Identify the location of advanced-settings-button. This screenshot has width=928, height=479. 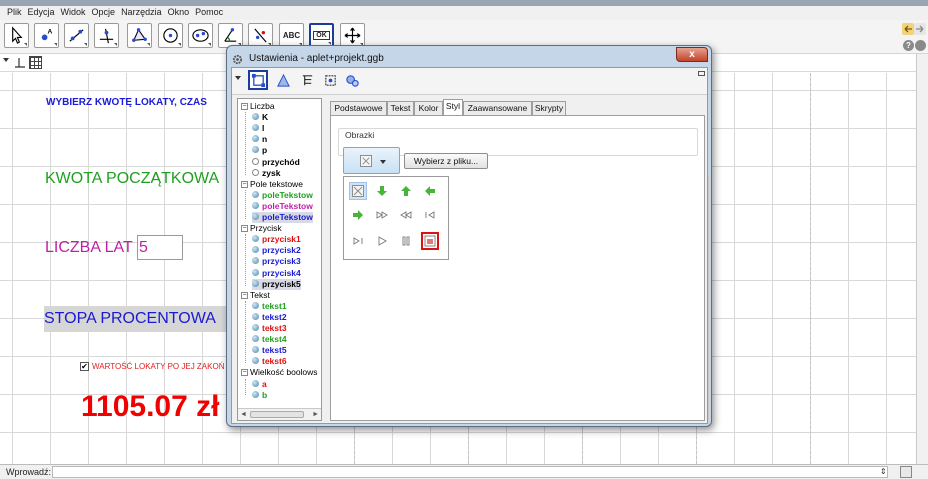
(352, 80).